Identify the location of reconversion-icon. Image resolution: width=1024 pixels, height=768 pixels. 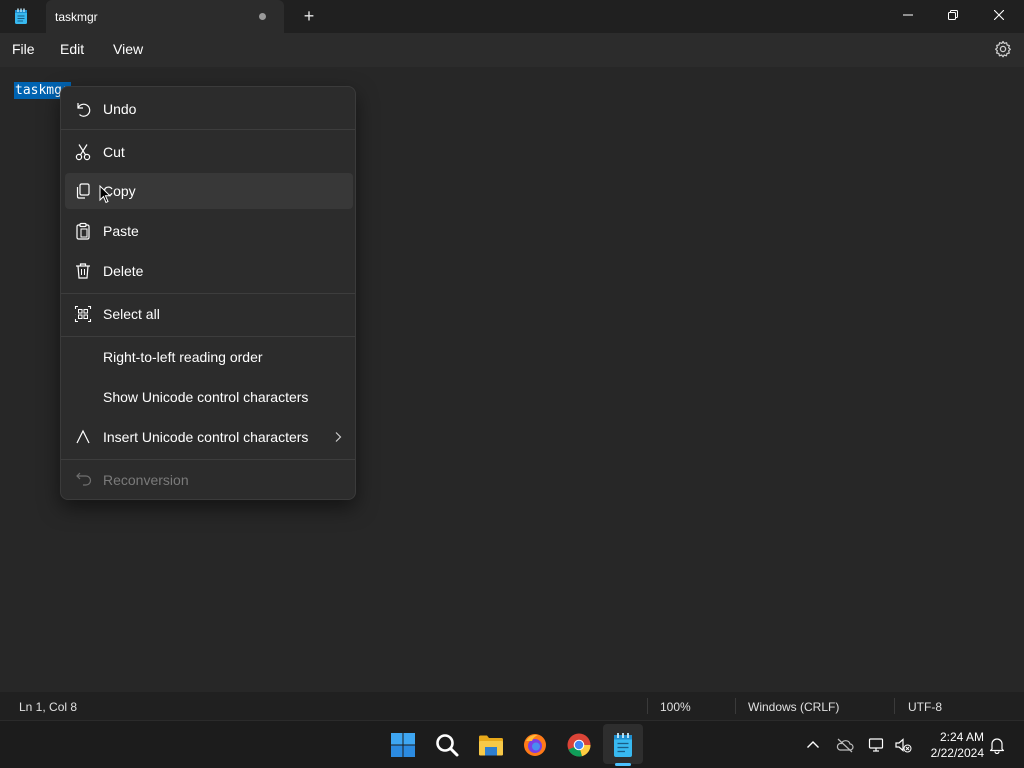
(84, 479).